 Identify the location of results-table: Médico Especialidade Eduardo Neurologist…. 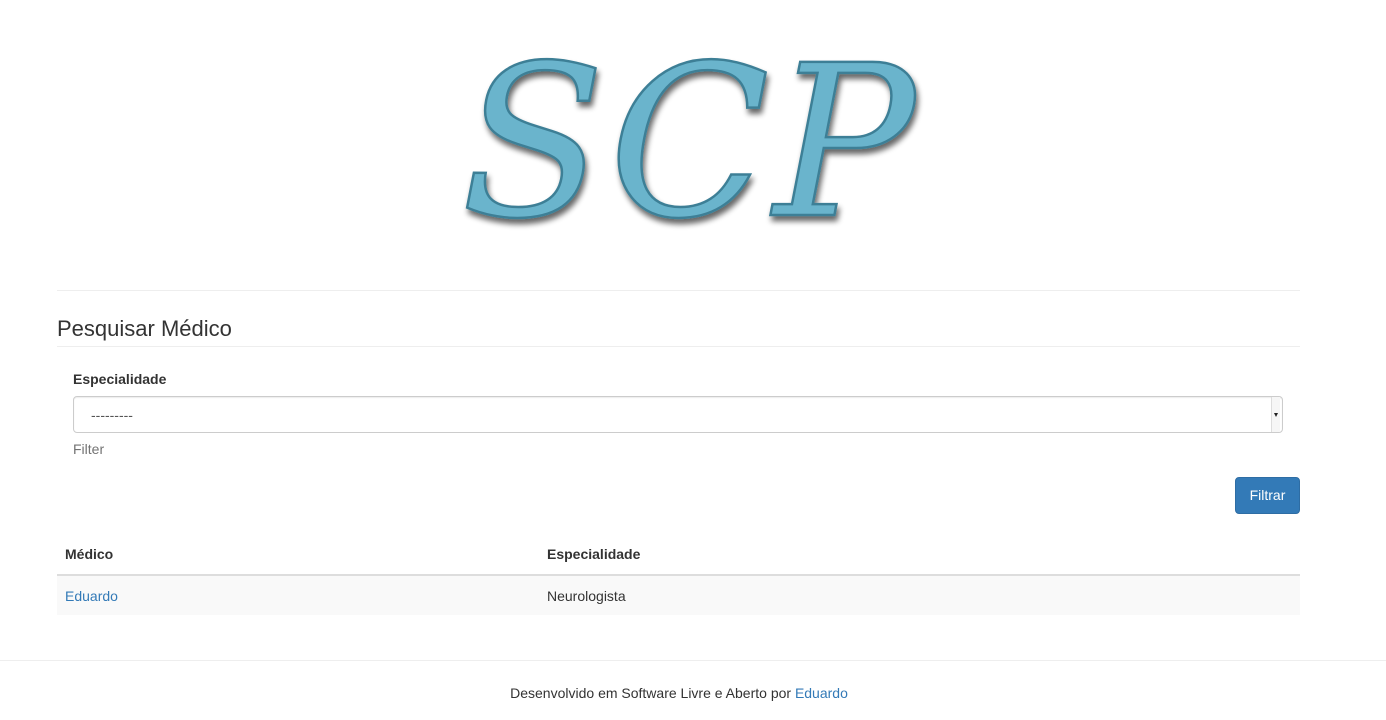
(678, 574).